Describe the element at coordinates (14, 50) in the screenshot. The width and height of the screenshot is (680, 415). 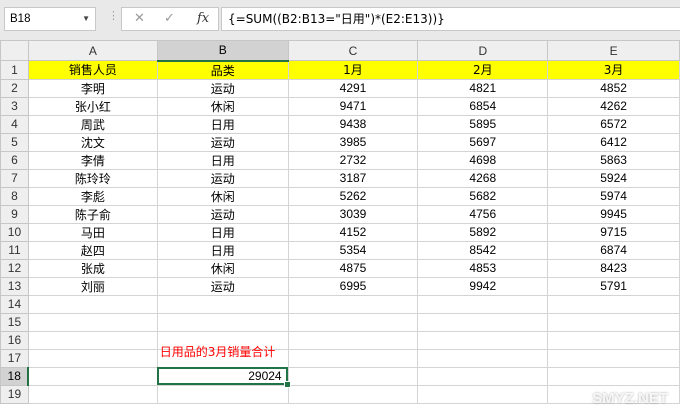
I see `select-all-corner` at that location.